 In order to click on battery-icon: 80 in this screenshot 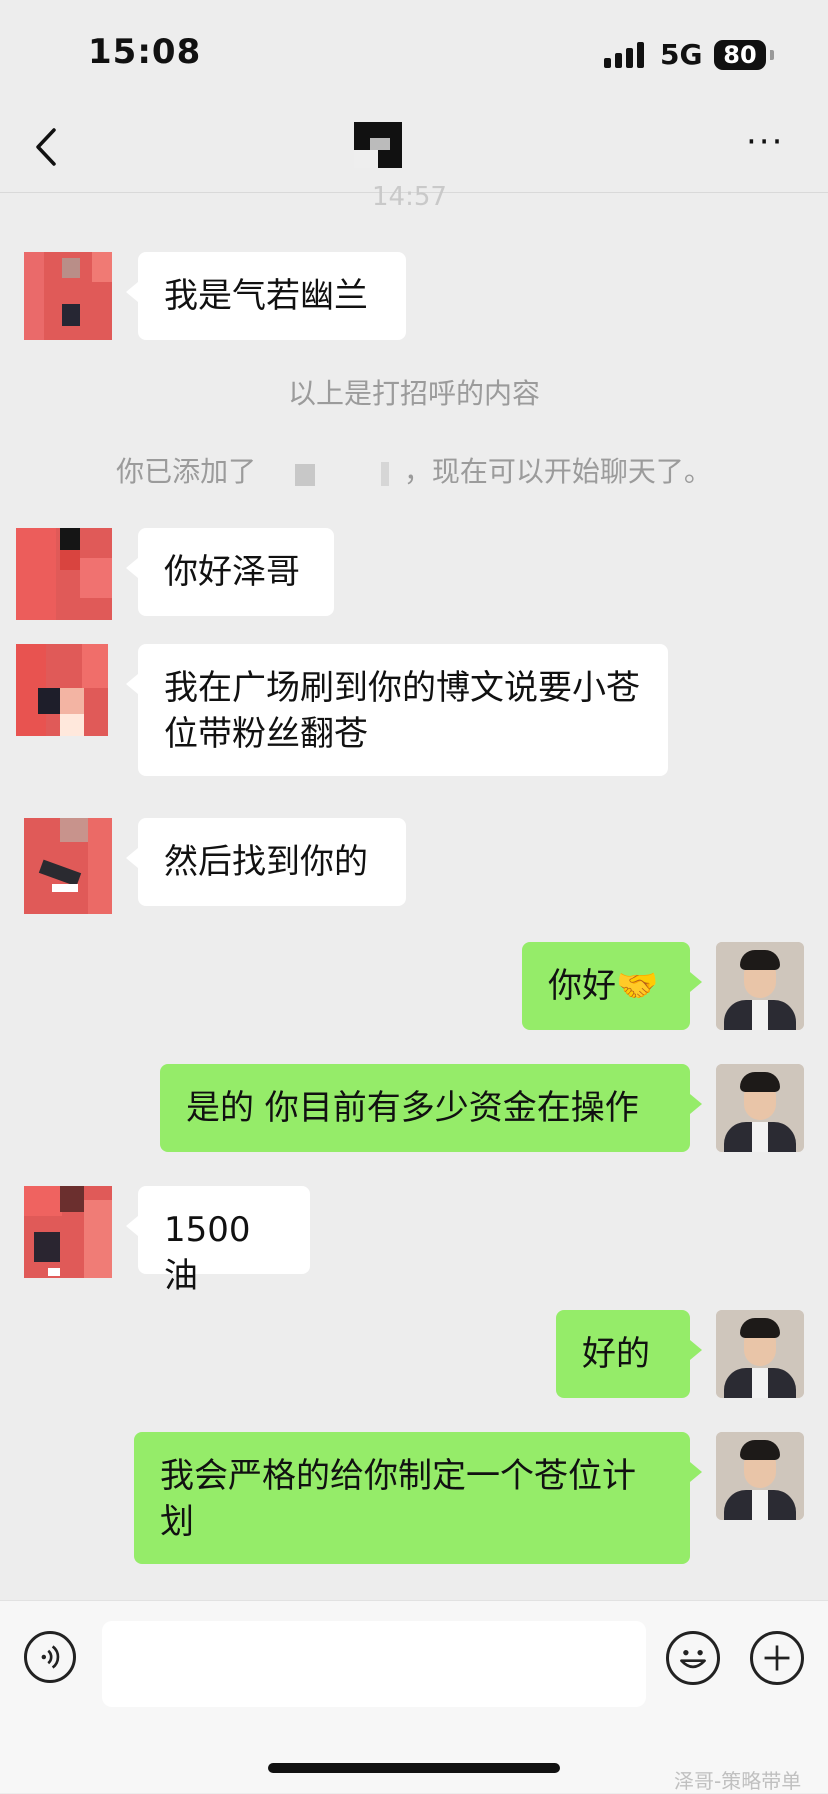, I will do `click(740, 55)`.